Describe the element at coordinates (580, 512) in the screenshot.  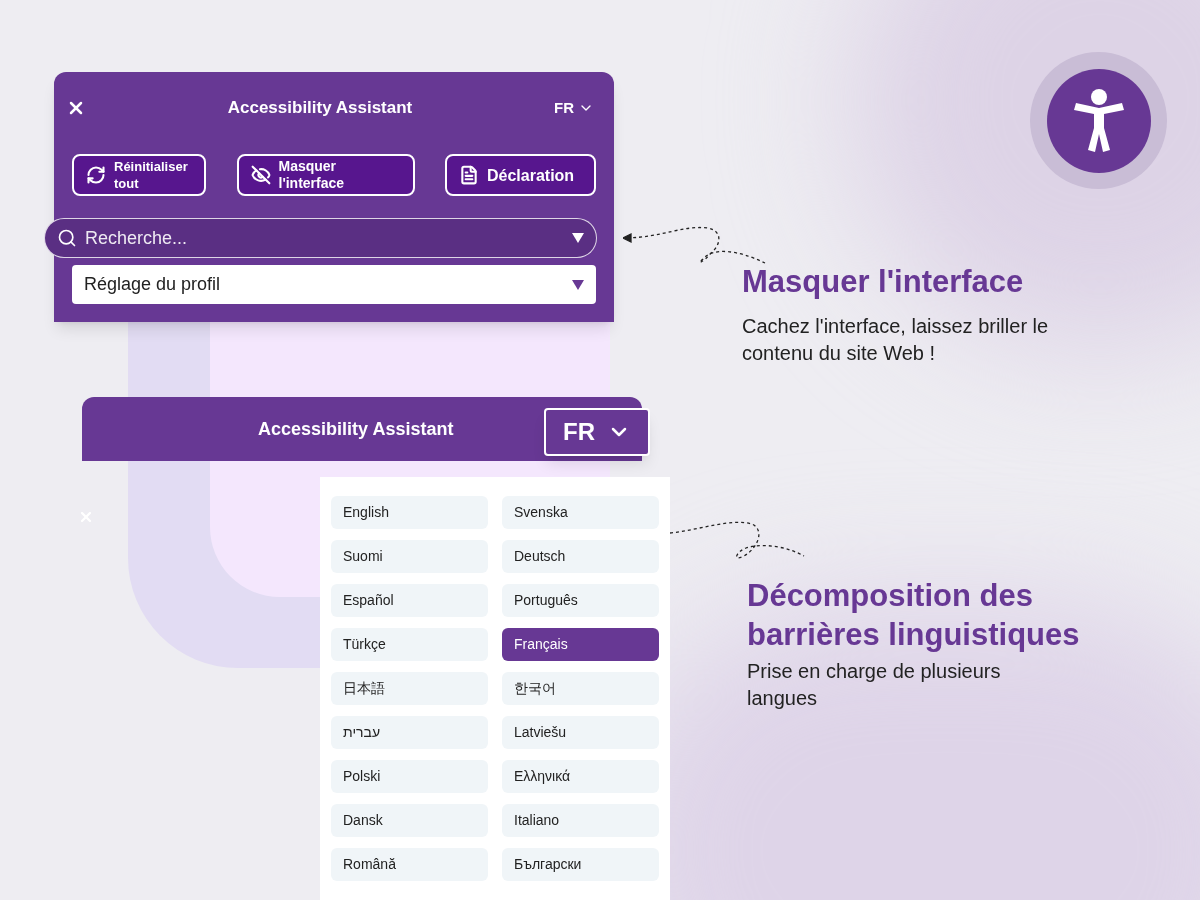
I see `language-option: Svenska` at that location.